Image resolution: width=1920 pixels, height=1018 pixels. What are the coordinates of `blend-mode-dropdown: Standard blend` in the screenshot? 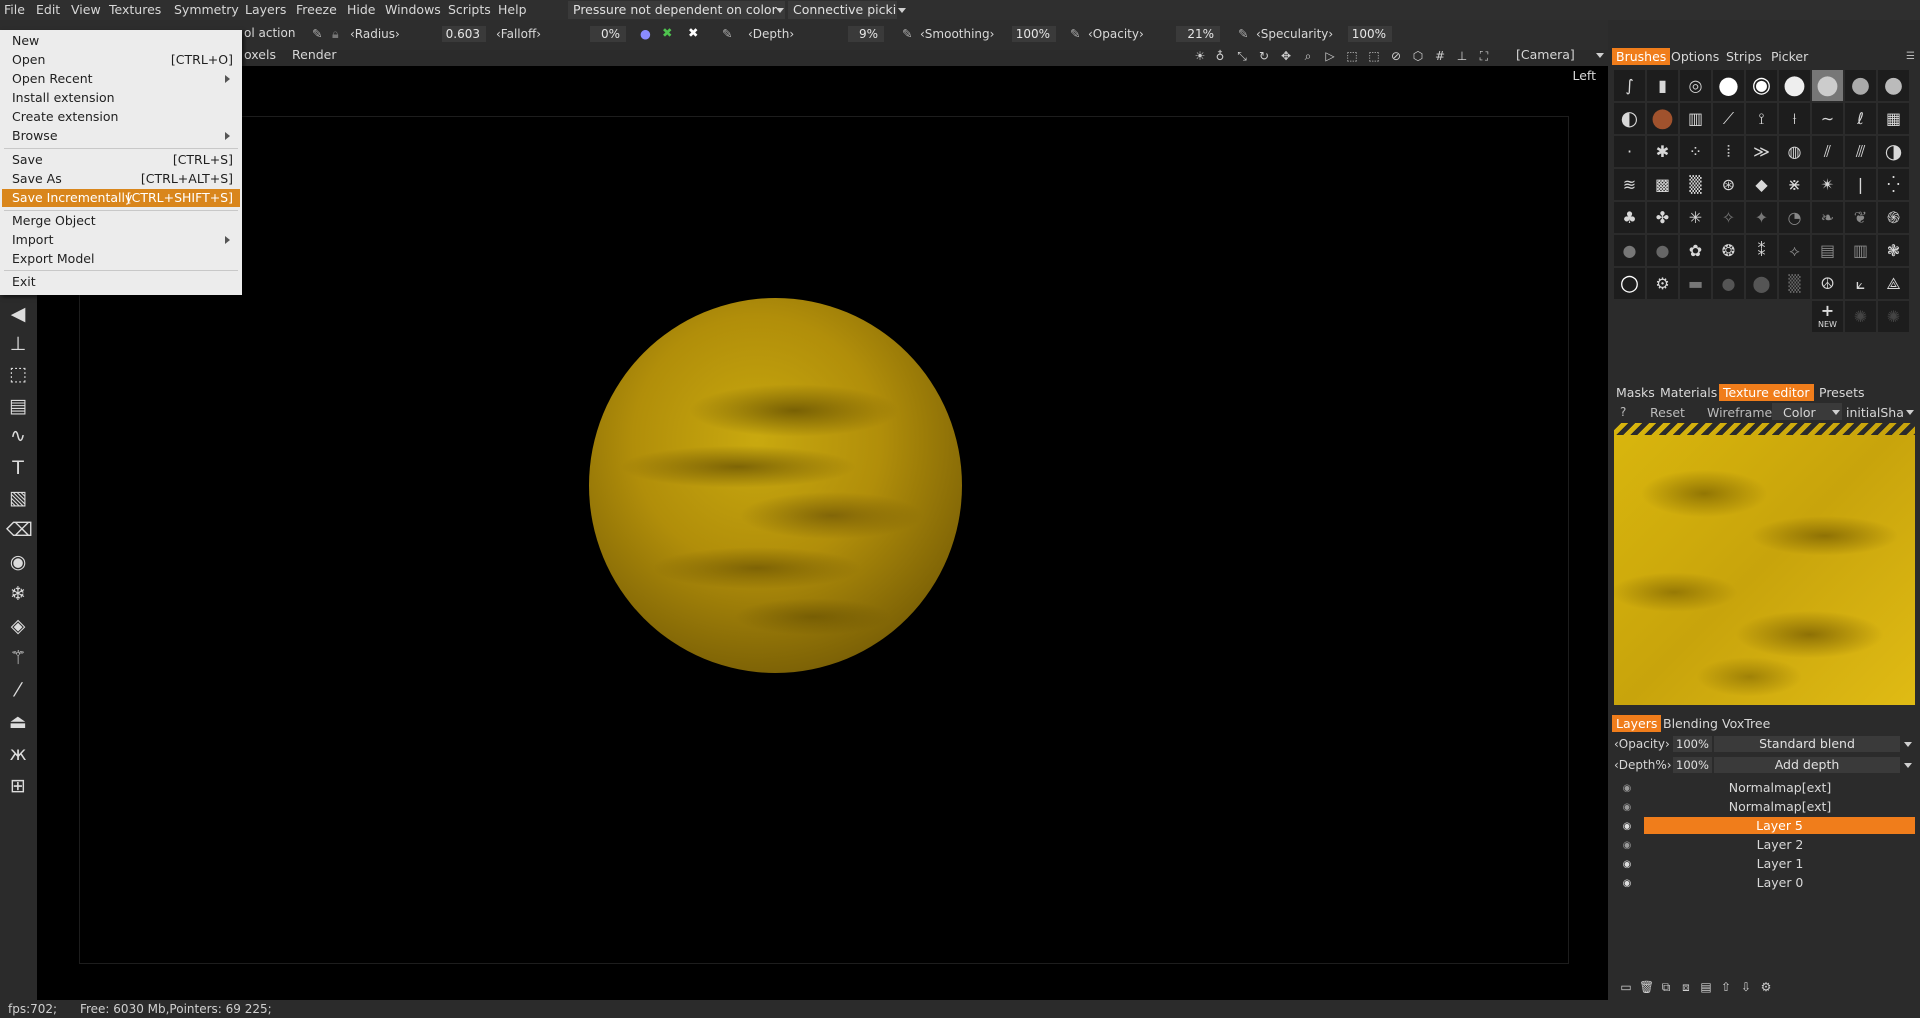 It's located at (1807, 744).